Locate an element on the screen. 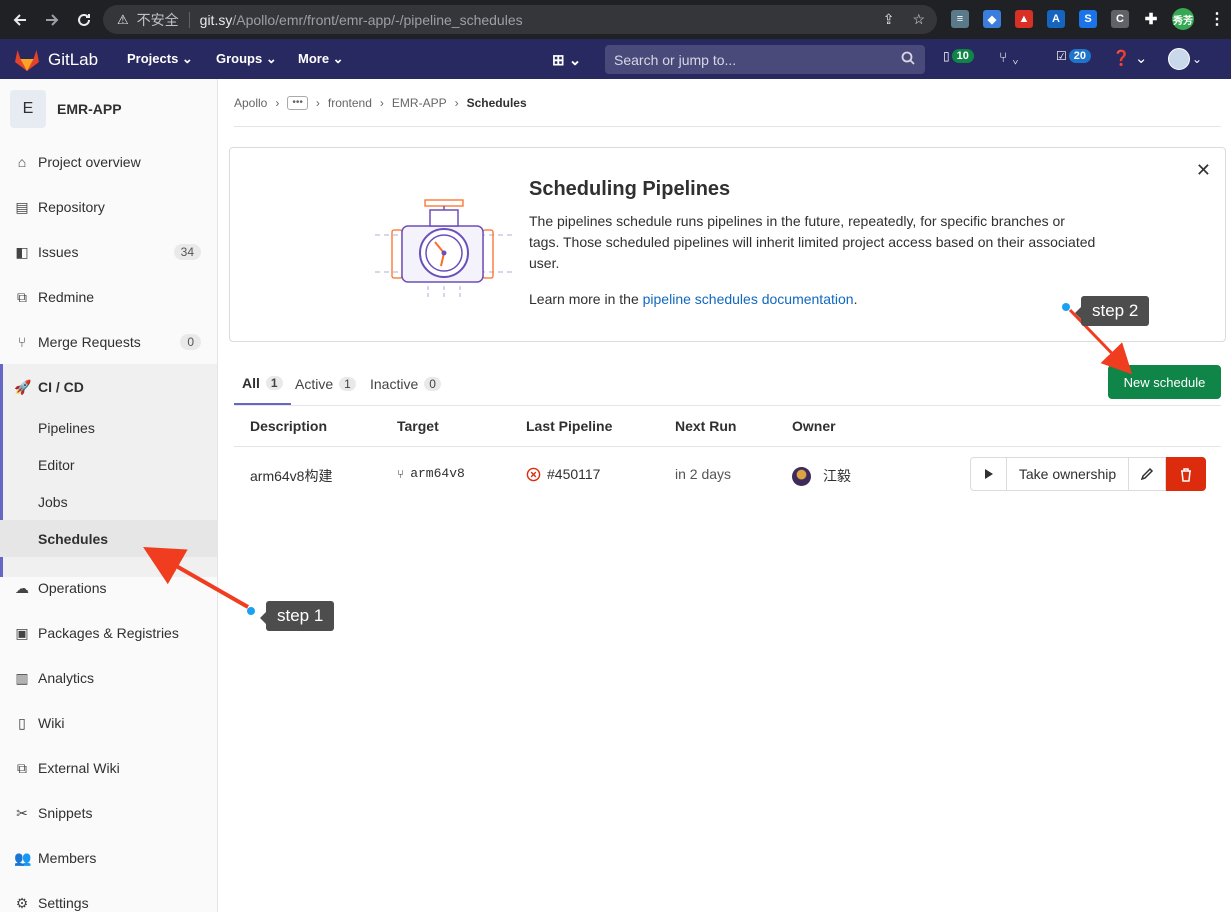  issues-counter: ▯ 10 is located at coordinates (958, 56).